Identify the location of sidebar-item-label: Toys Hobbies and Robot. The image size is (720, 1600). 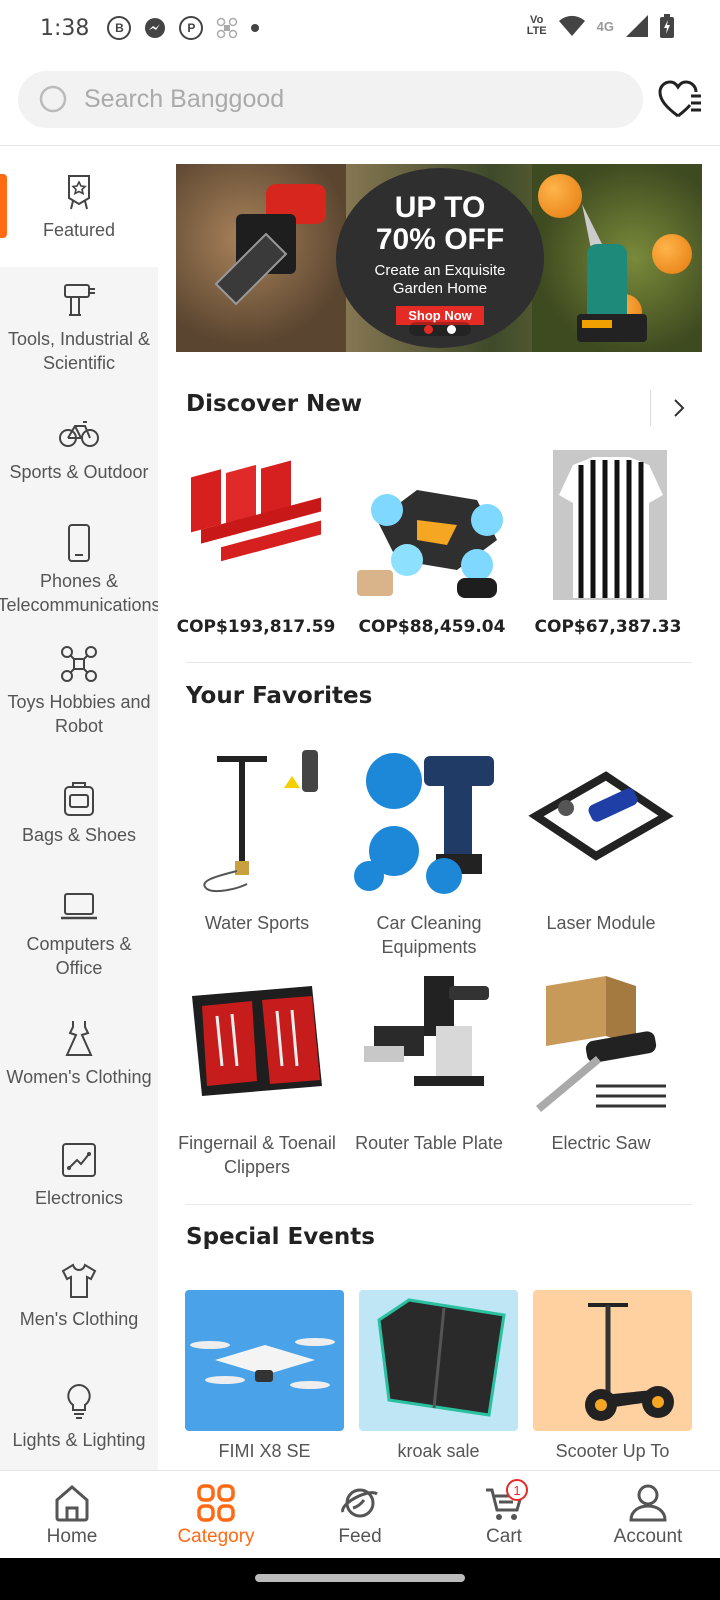
(79, 713).